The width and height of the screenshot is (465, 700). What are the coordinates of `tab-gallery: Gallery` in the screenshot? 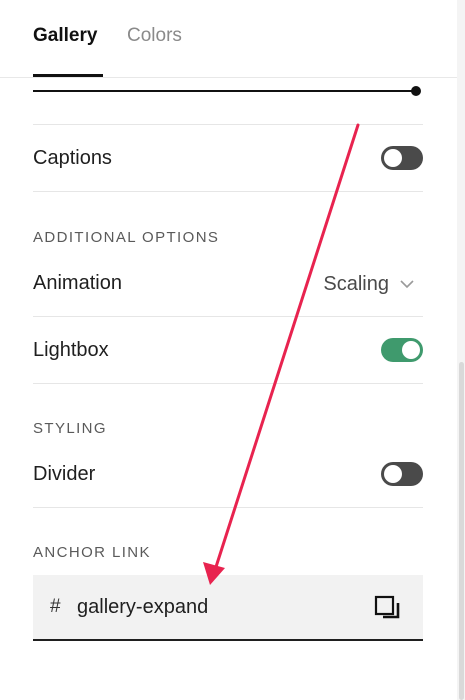 It's located at (65, 36).